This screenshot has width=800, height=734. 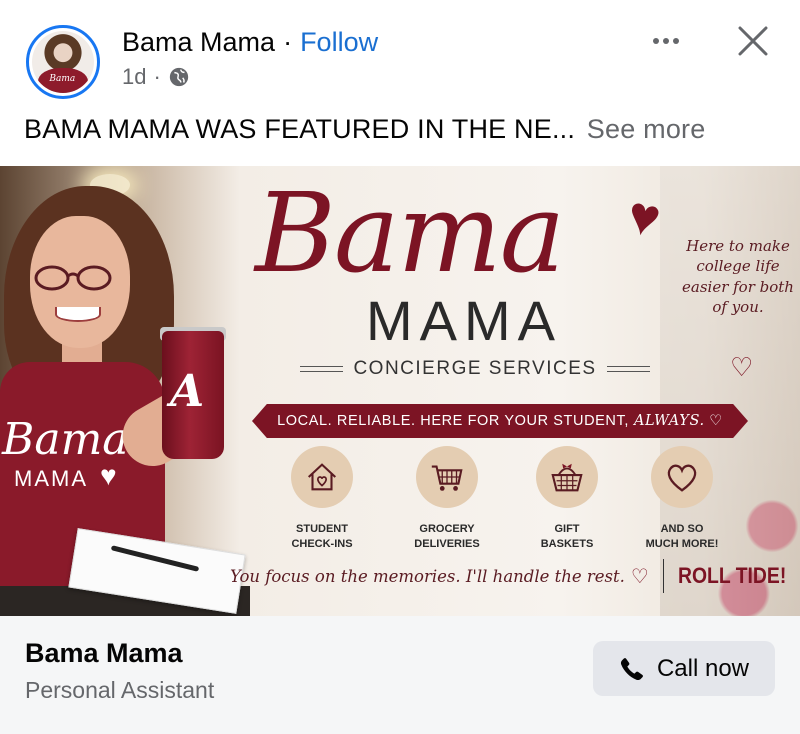 What do you see at coordinates (453, 421) in the screenshot?
I see `banner-text: LOCAL. RELIABLE. HERE FOR YOUR STUDENT,` at bounding box center [453, 421].